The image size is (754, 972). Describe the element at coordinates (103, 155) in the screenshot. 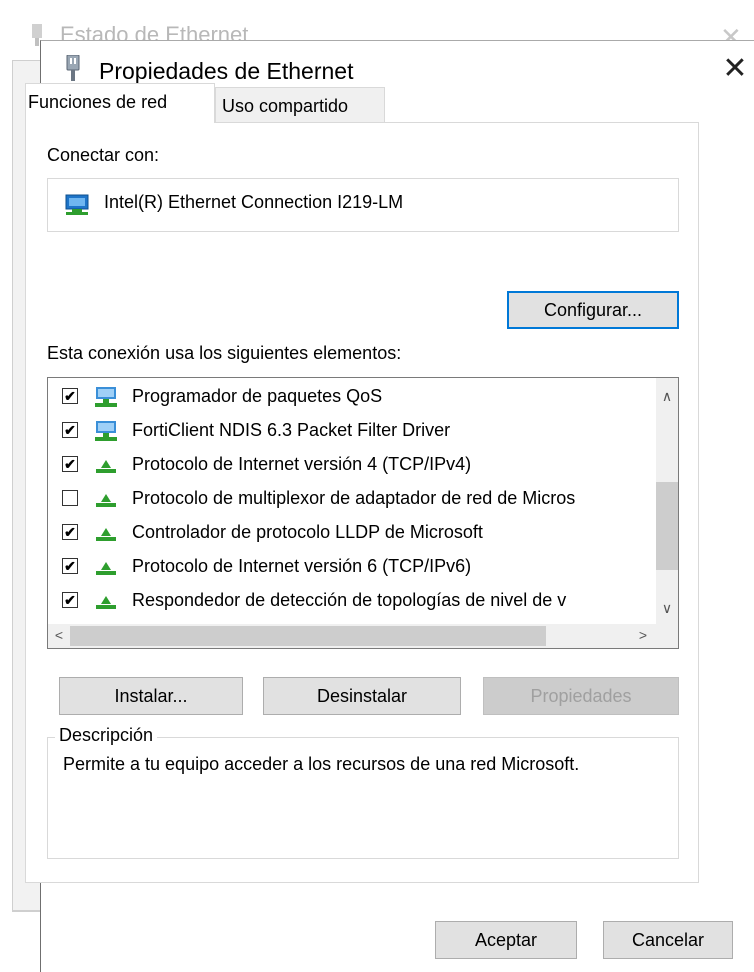

I see `connect-with-label: Conectar con:` at that location.